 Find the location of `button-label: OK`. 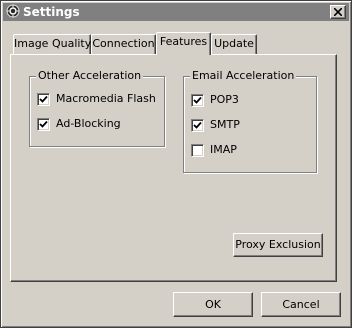

button-label: OK is located at coordinates (213, 304).